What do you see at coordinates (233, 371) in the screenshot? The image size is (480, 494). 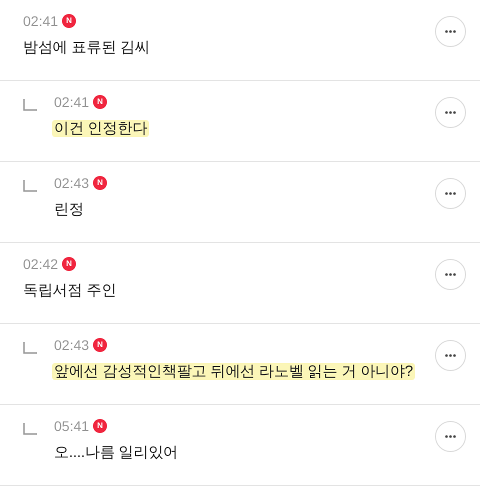 I see `comment-text: 앞에선 감성적인책팔고 뒤에선 라노벨 읽는 거 아니야?` at bounding box center [233, 371].